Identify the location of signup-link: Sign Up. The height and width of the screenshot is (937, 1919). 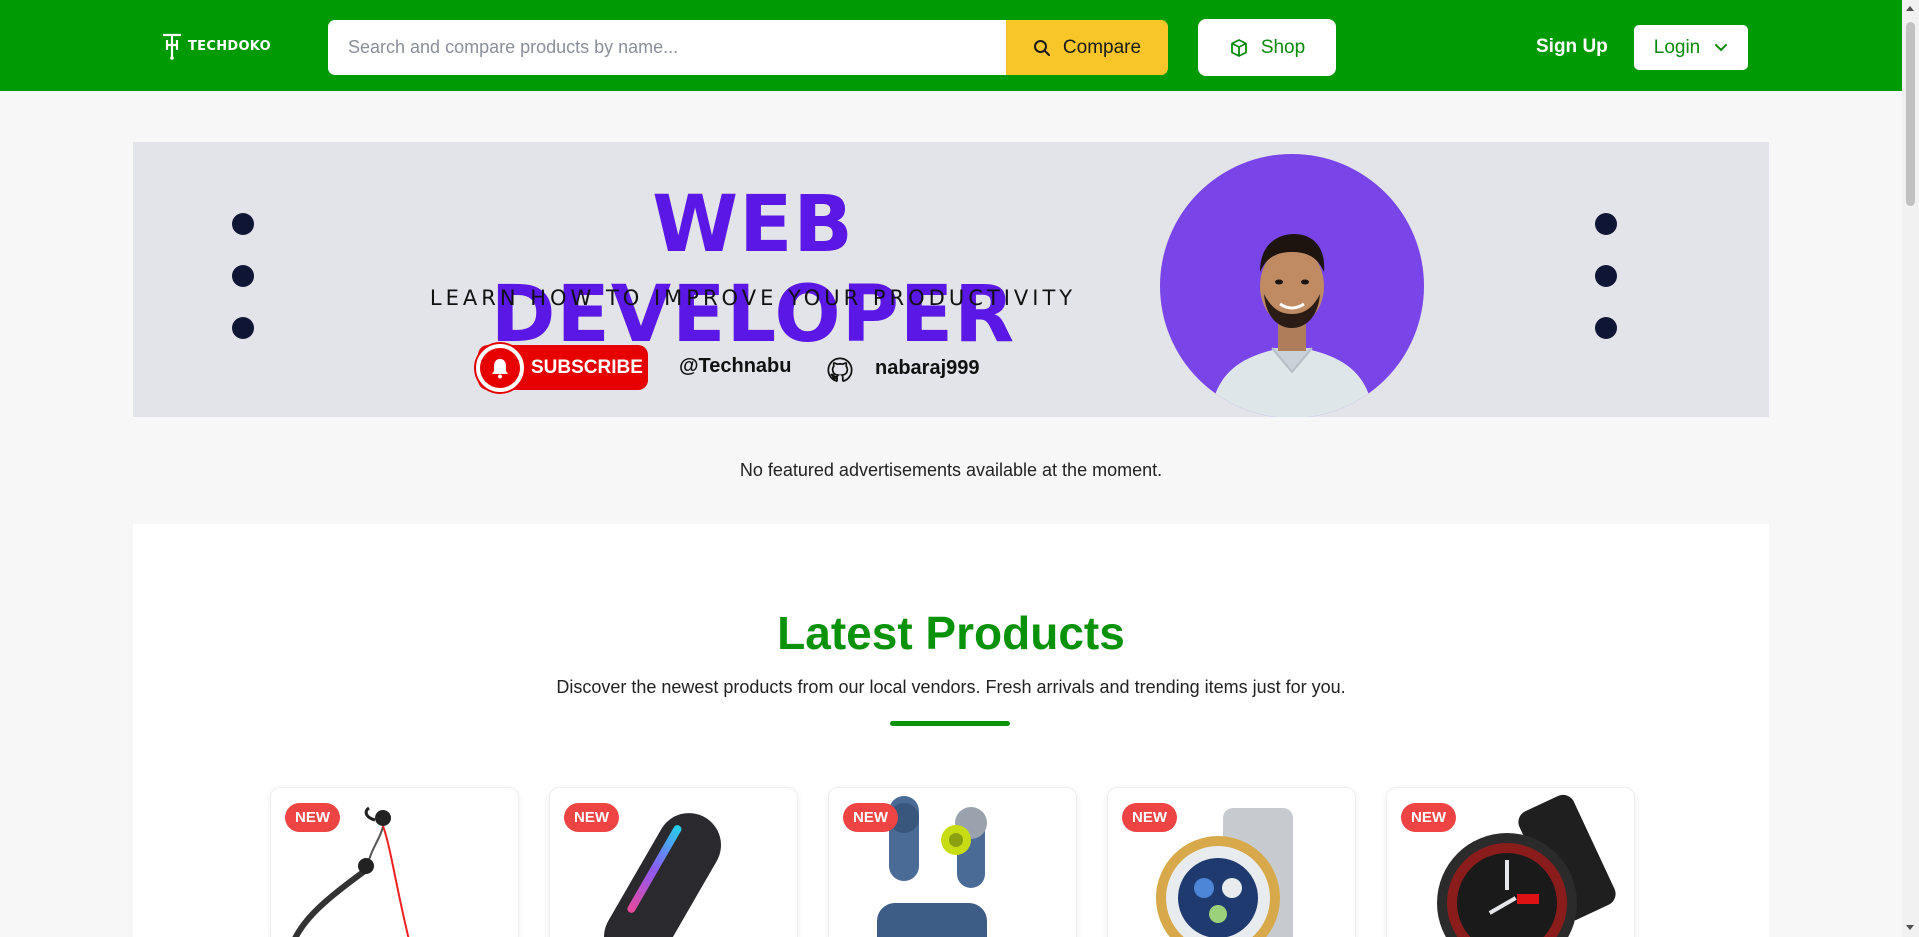
(1572, 47).